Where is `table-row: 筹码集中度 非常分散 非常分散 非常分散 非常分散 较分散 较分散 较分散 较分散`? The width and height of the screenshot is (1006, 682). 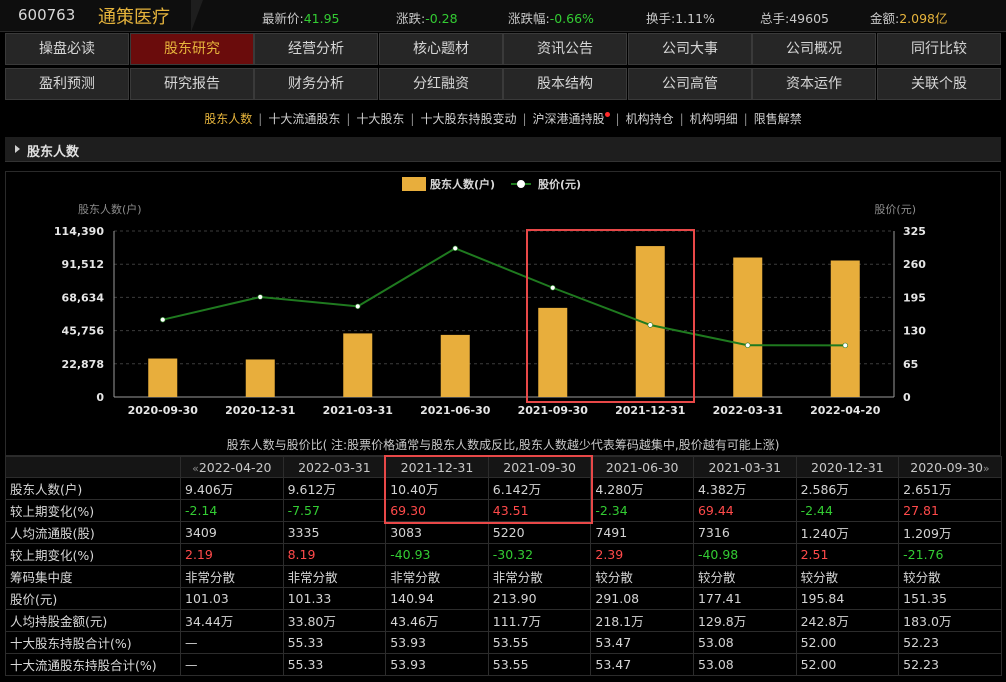
table-row: 筹码集中度 非常分散 非常分散 非常分散 非常分散 较分散 较分散 较分散 较分散 is located at coordinates (503, 576).